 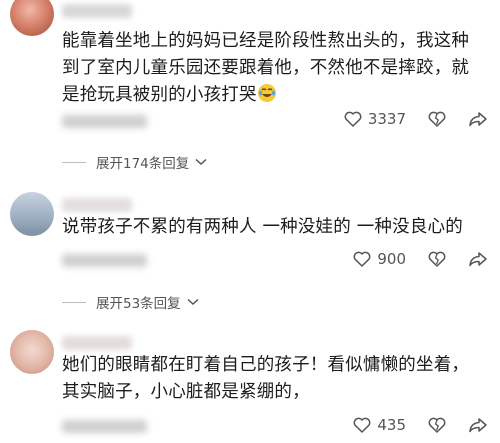 What do you see at coordinates (266, 68) in the screenshot?
I see `comment-text-line: 到了室内儿童乐园还要跟着他，不然他不是摔跤，就` at bounding box center [266, 68].